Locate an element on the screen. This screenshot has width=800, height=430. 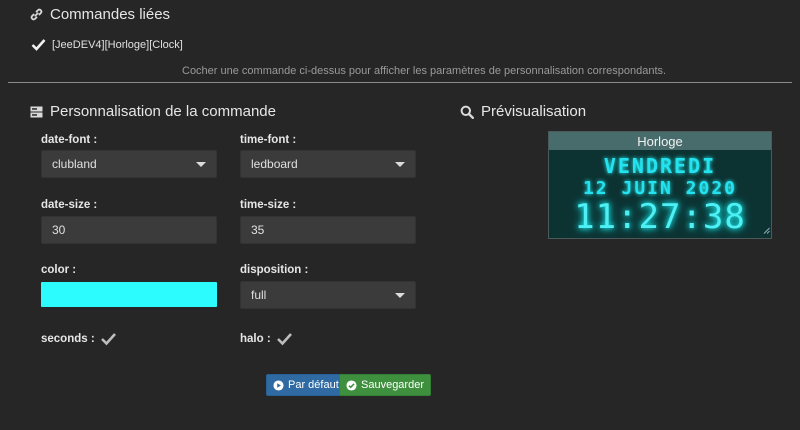
check-circle-icon is located at coordinates (351, 385).